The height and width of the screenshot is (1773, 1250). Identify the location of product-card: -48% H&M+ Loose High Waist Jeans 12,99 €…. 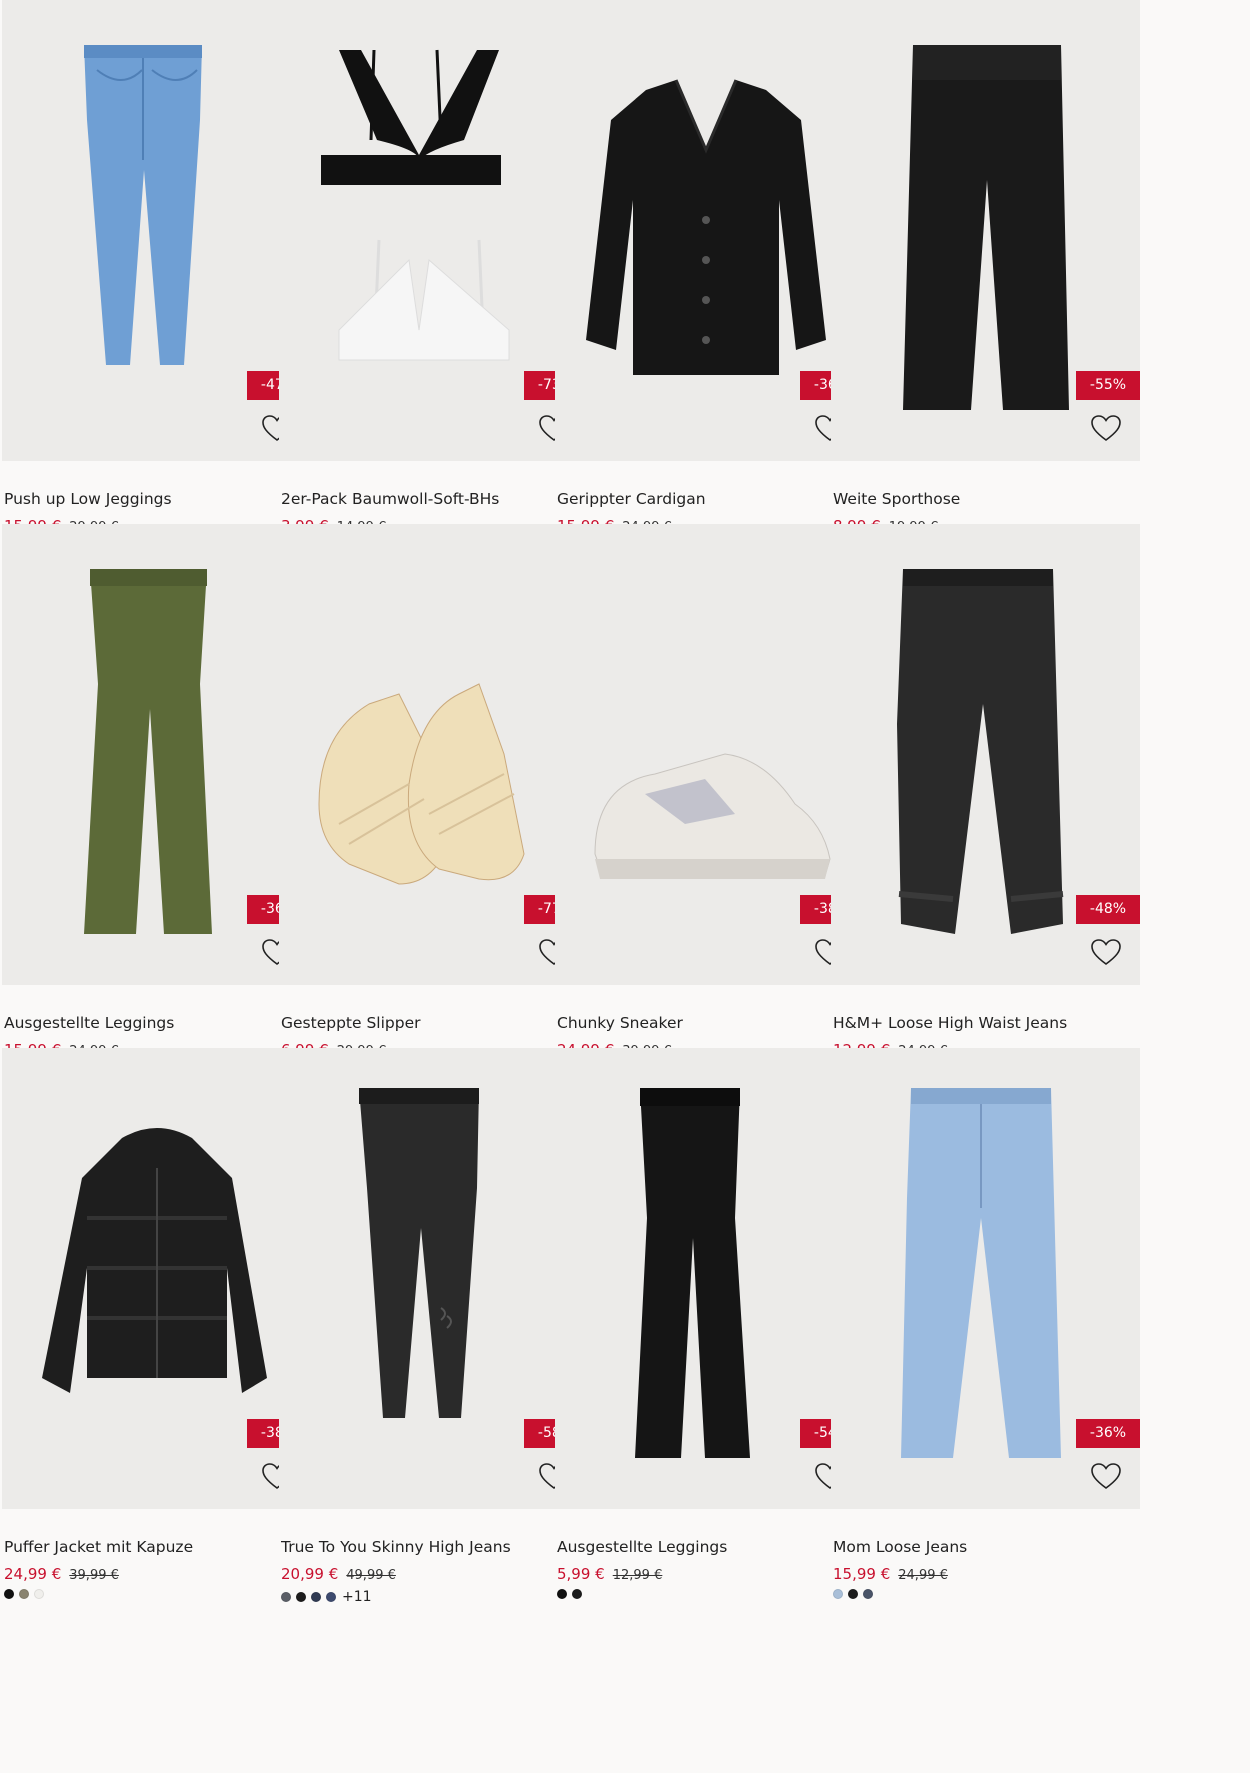
(985, 799).